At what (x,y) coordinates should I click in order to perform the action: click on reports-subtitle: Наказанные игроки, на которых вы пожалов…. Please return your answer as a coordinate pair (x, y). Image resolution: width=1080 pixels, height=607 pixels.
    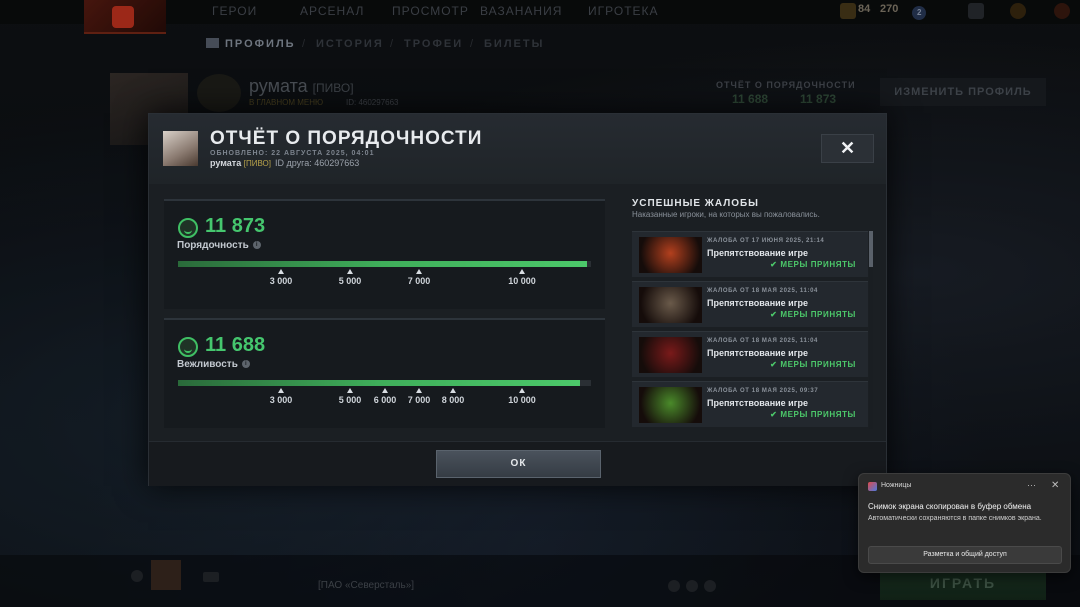
    Looking at the image, I should click on (726, 214).